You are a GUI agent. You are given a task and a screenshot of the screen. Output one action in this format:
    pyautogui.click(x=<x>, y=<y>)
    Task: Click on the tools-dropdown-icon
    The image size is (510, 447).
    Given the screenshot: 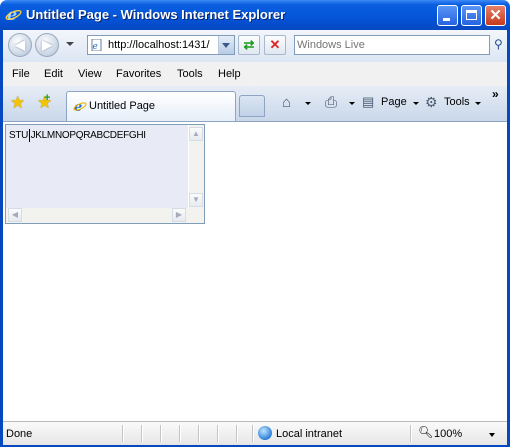 What is the action you would take?
    pyautogui.click(x=478, y=103)
    